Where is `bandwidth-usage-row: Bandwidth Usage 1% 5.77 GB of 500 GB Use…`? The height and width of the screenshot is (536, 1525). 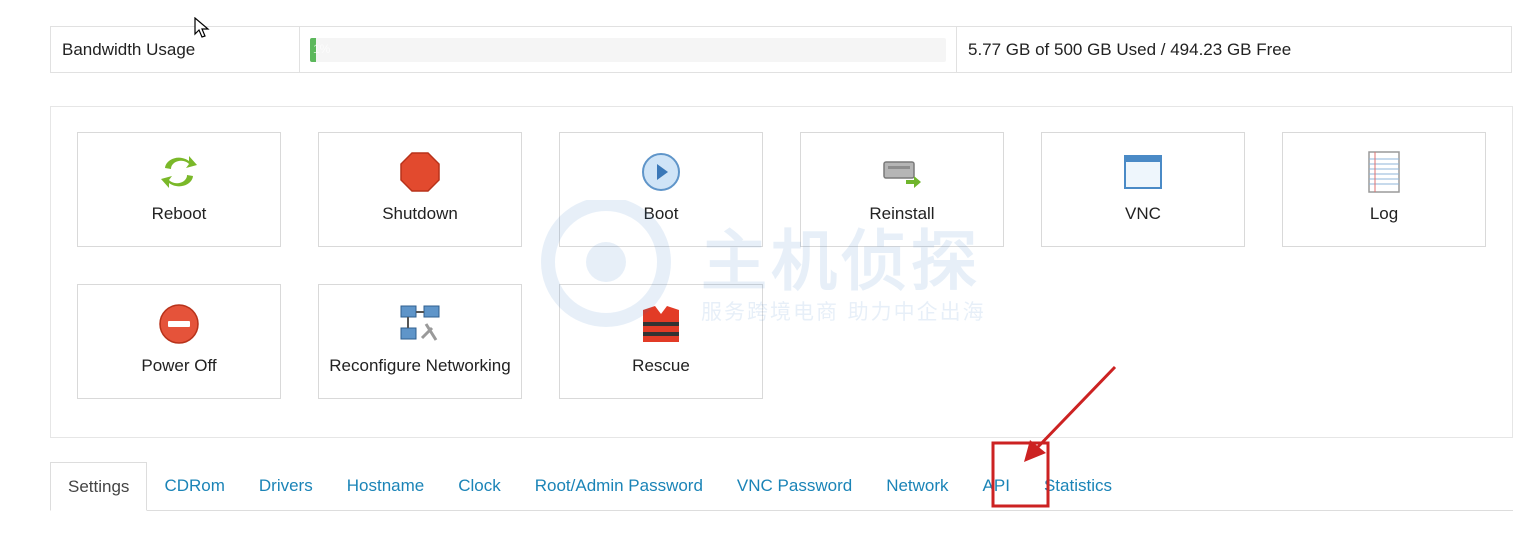
bandwidth-usage-row: Bandwidth Usage 1% 5.77 GB of 500 GB Use… is located at coordinates (781, 49).